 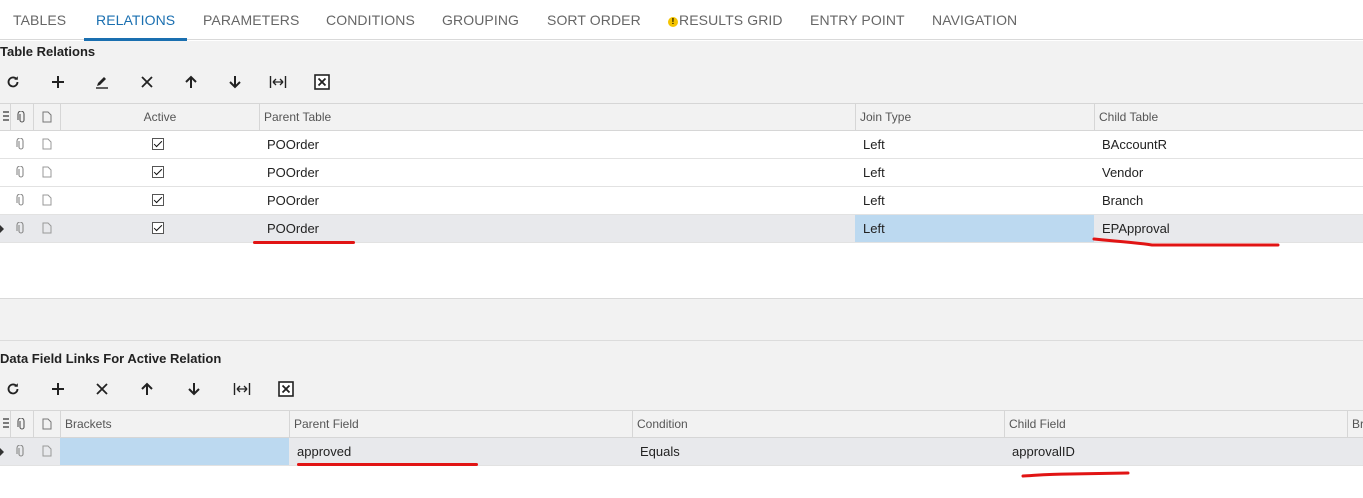 I want to click on tab-relations: RELATIONS, so click(x=136, y=20).